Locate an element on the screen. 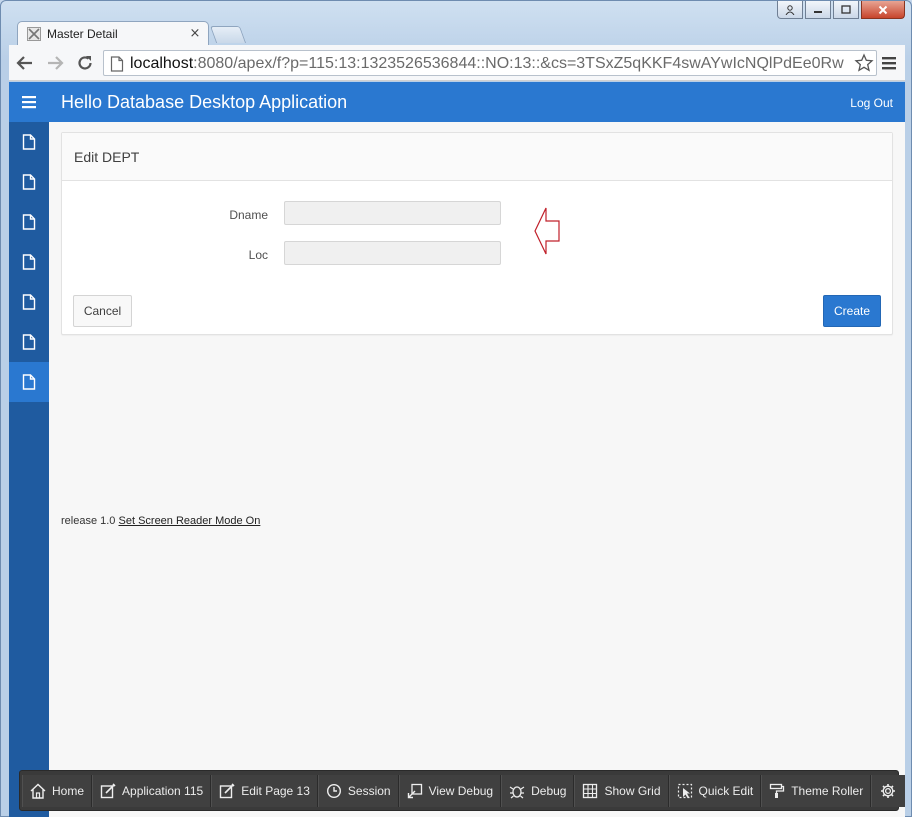  dev-show-grid-button: Show Grid is located at coordinates (621, 790).